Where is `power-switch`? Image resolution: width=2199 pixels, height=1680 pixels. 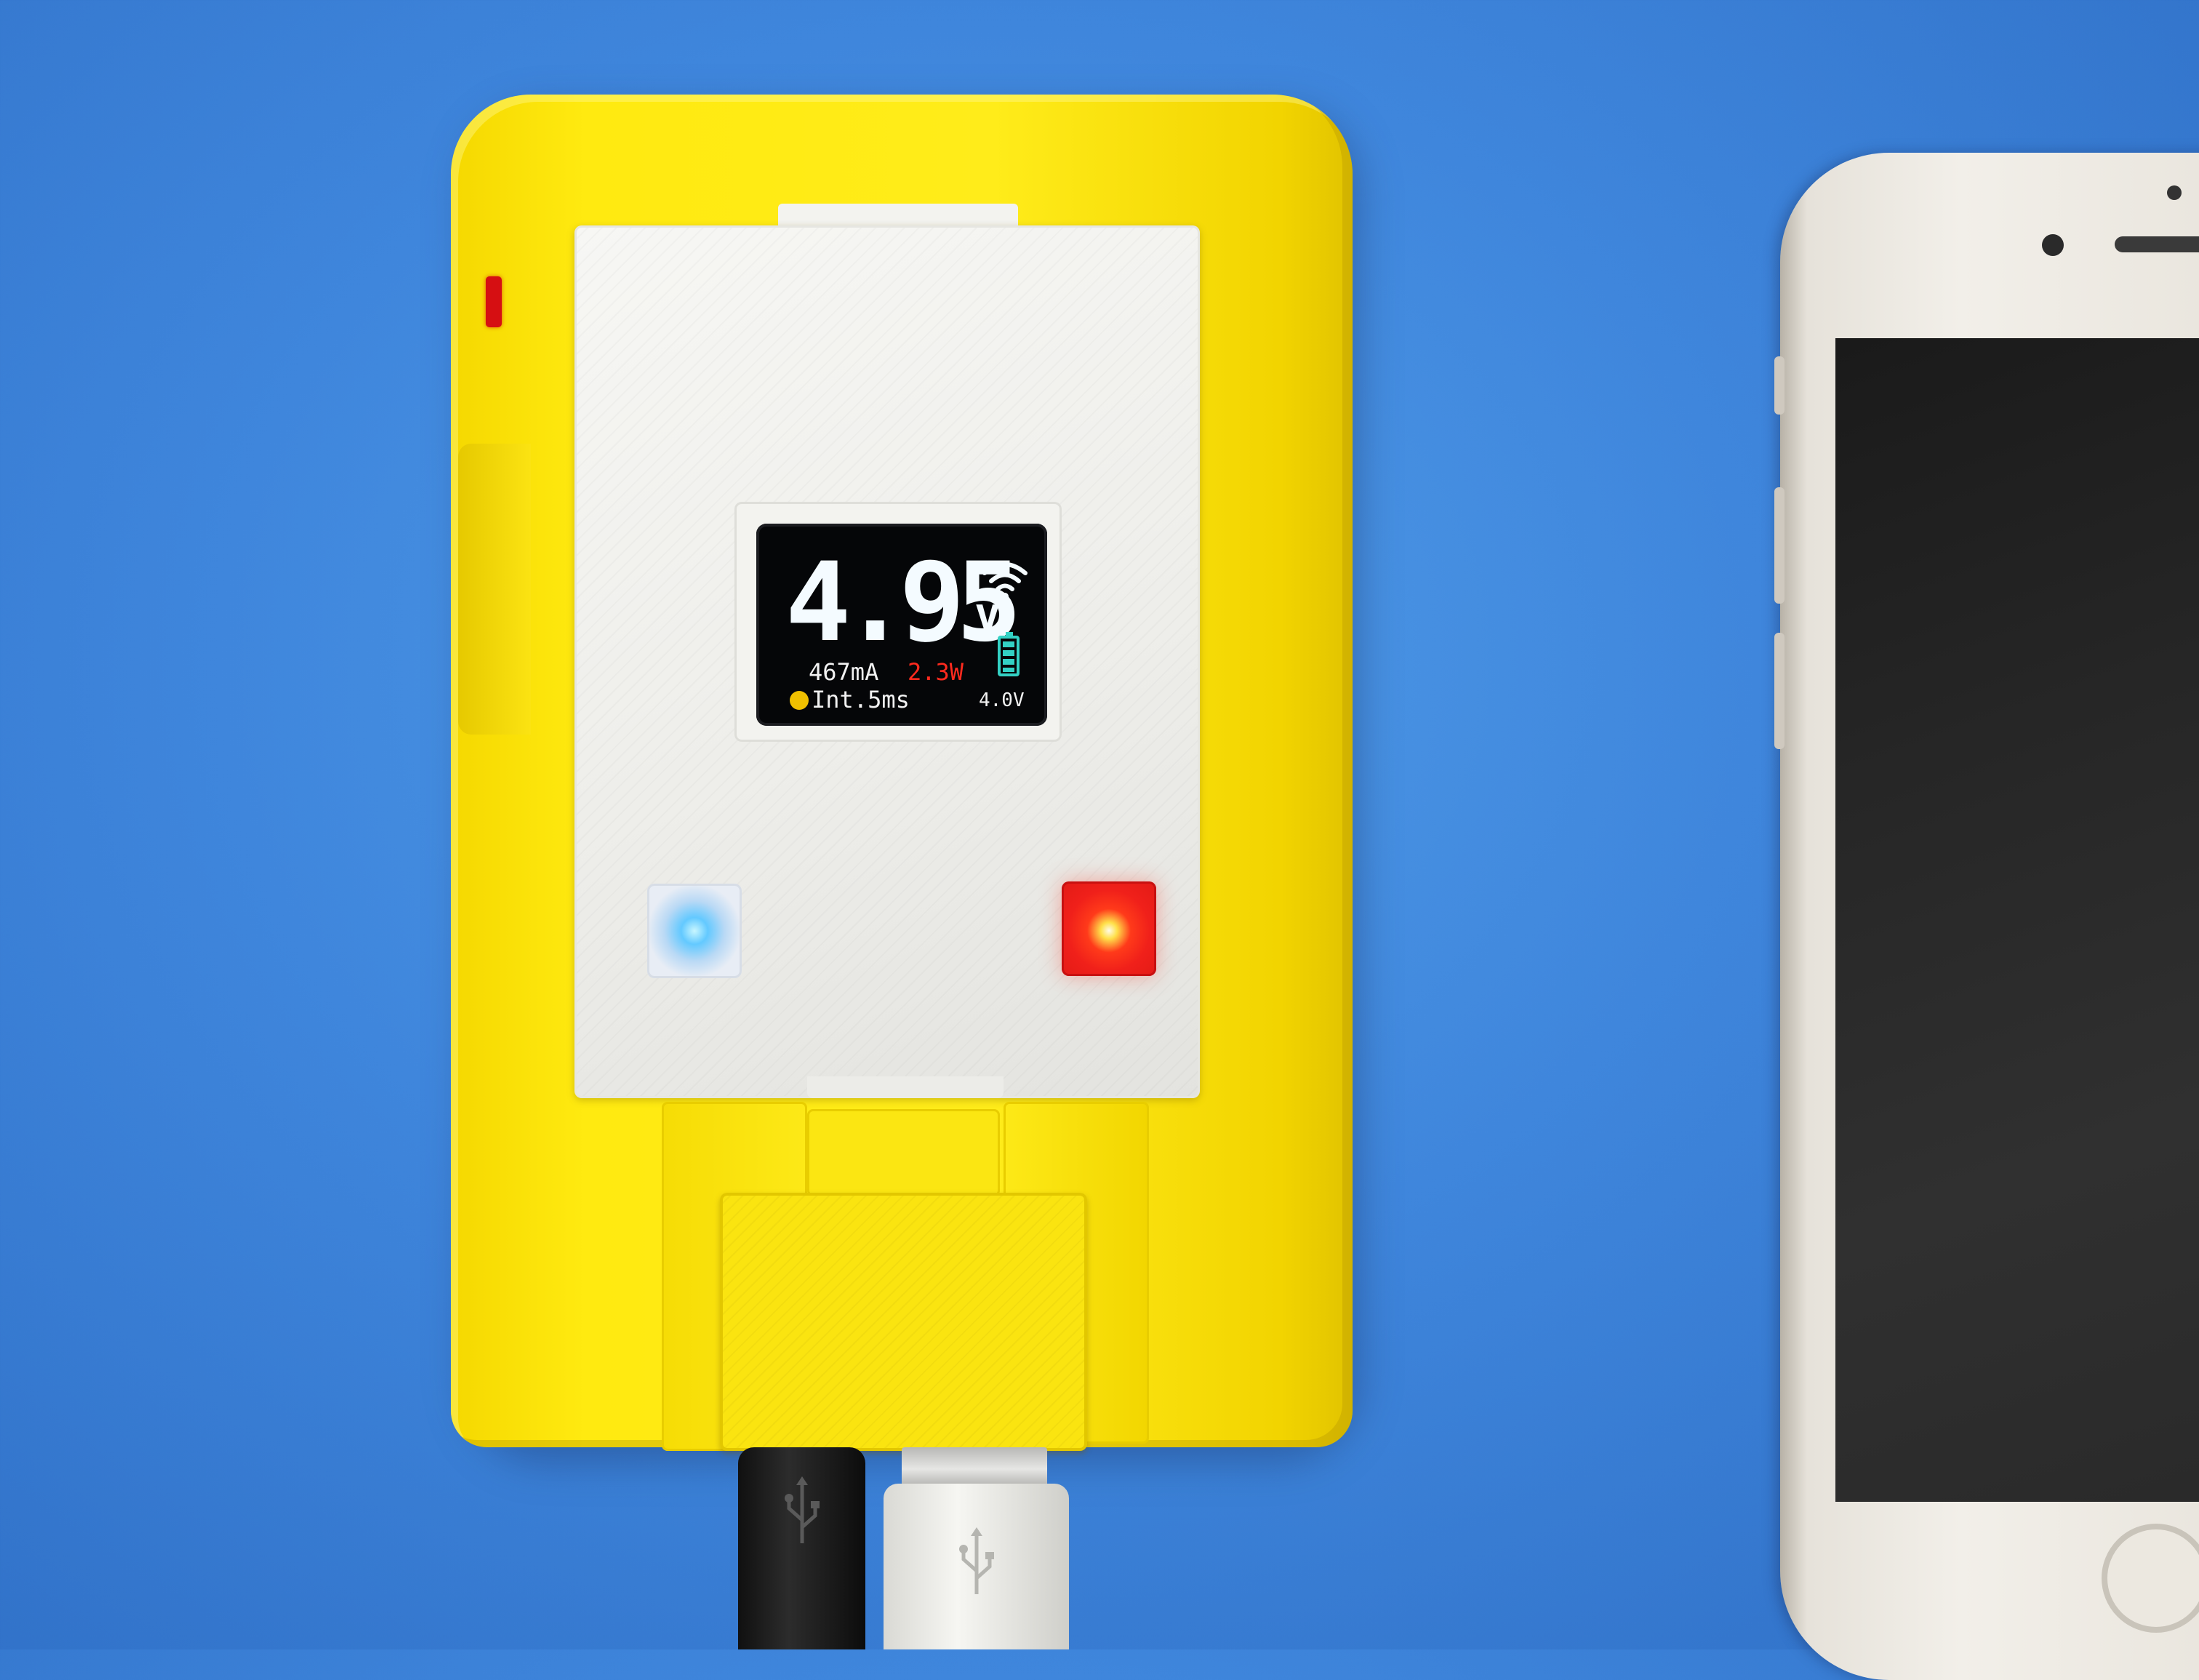
power-switch is located at coordinates (494, 301).